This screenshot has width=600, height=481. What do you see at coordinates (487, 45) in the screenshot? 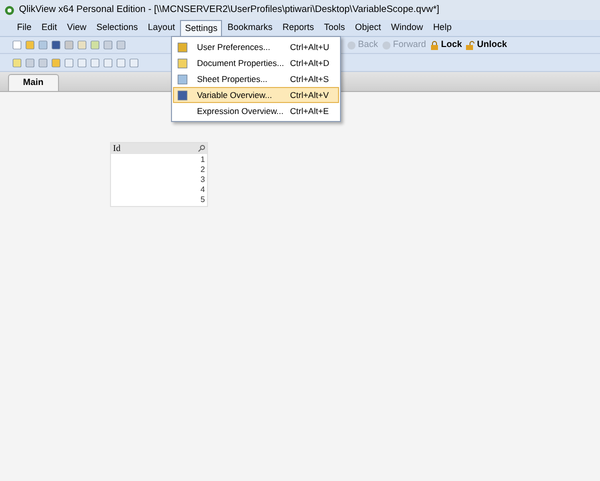
I see `unlock-button: Unlock` at bounding box center [487, 45].